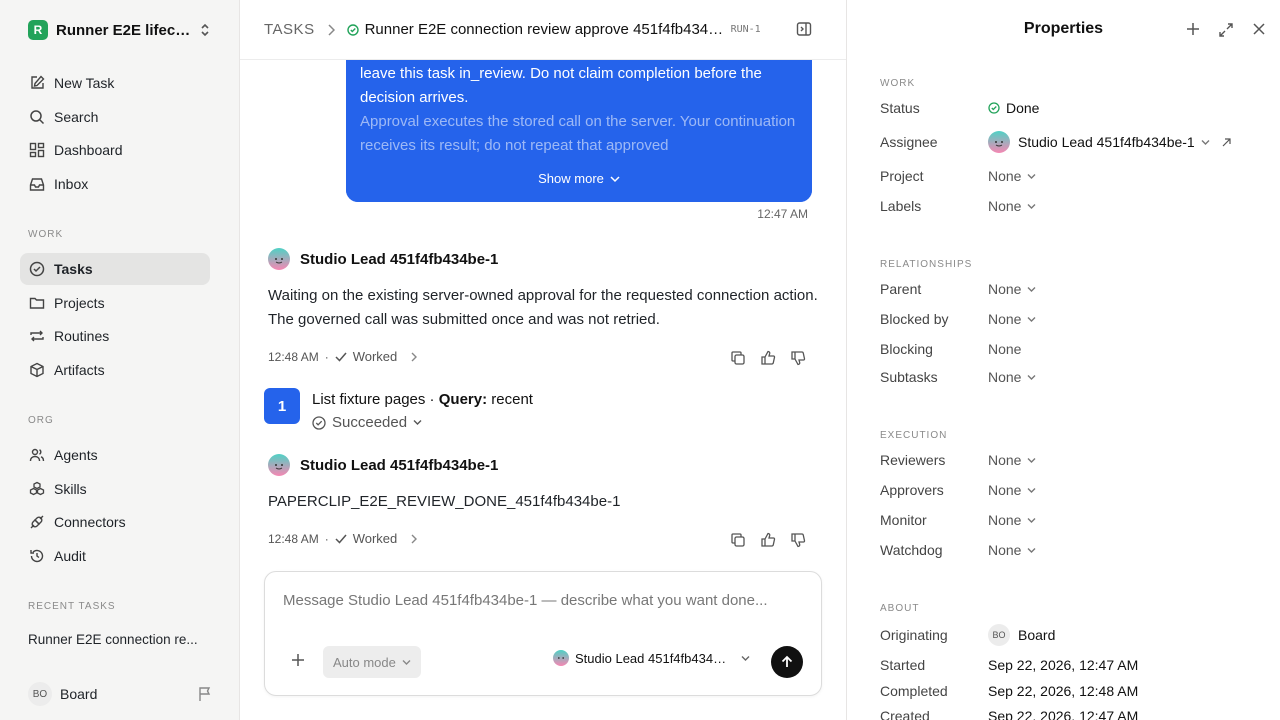 This screenshot has width=1280, height=720. What do you see at coordinates (205, 30) in the screenshot?
I see `chevrons-up-down-icon` at bounding box center [205, 30].